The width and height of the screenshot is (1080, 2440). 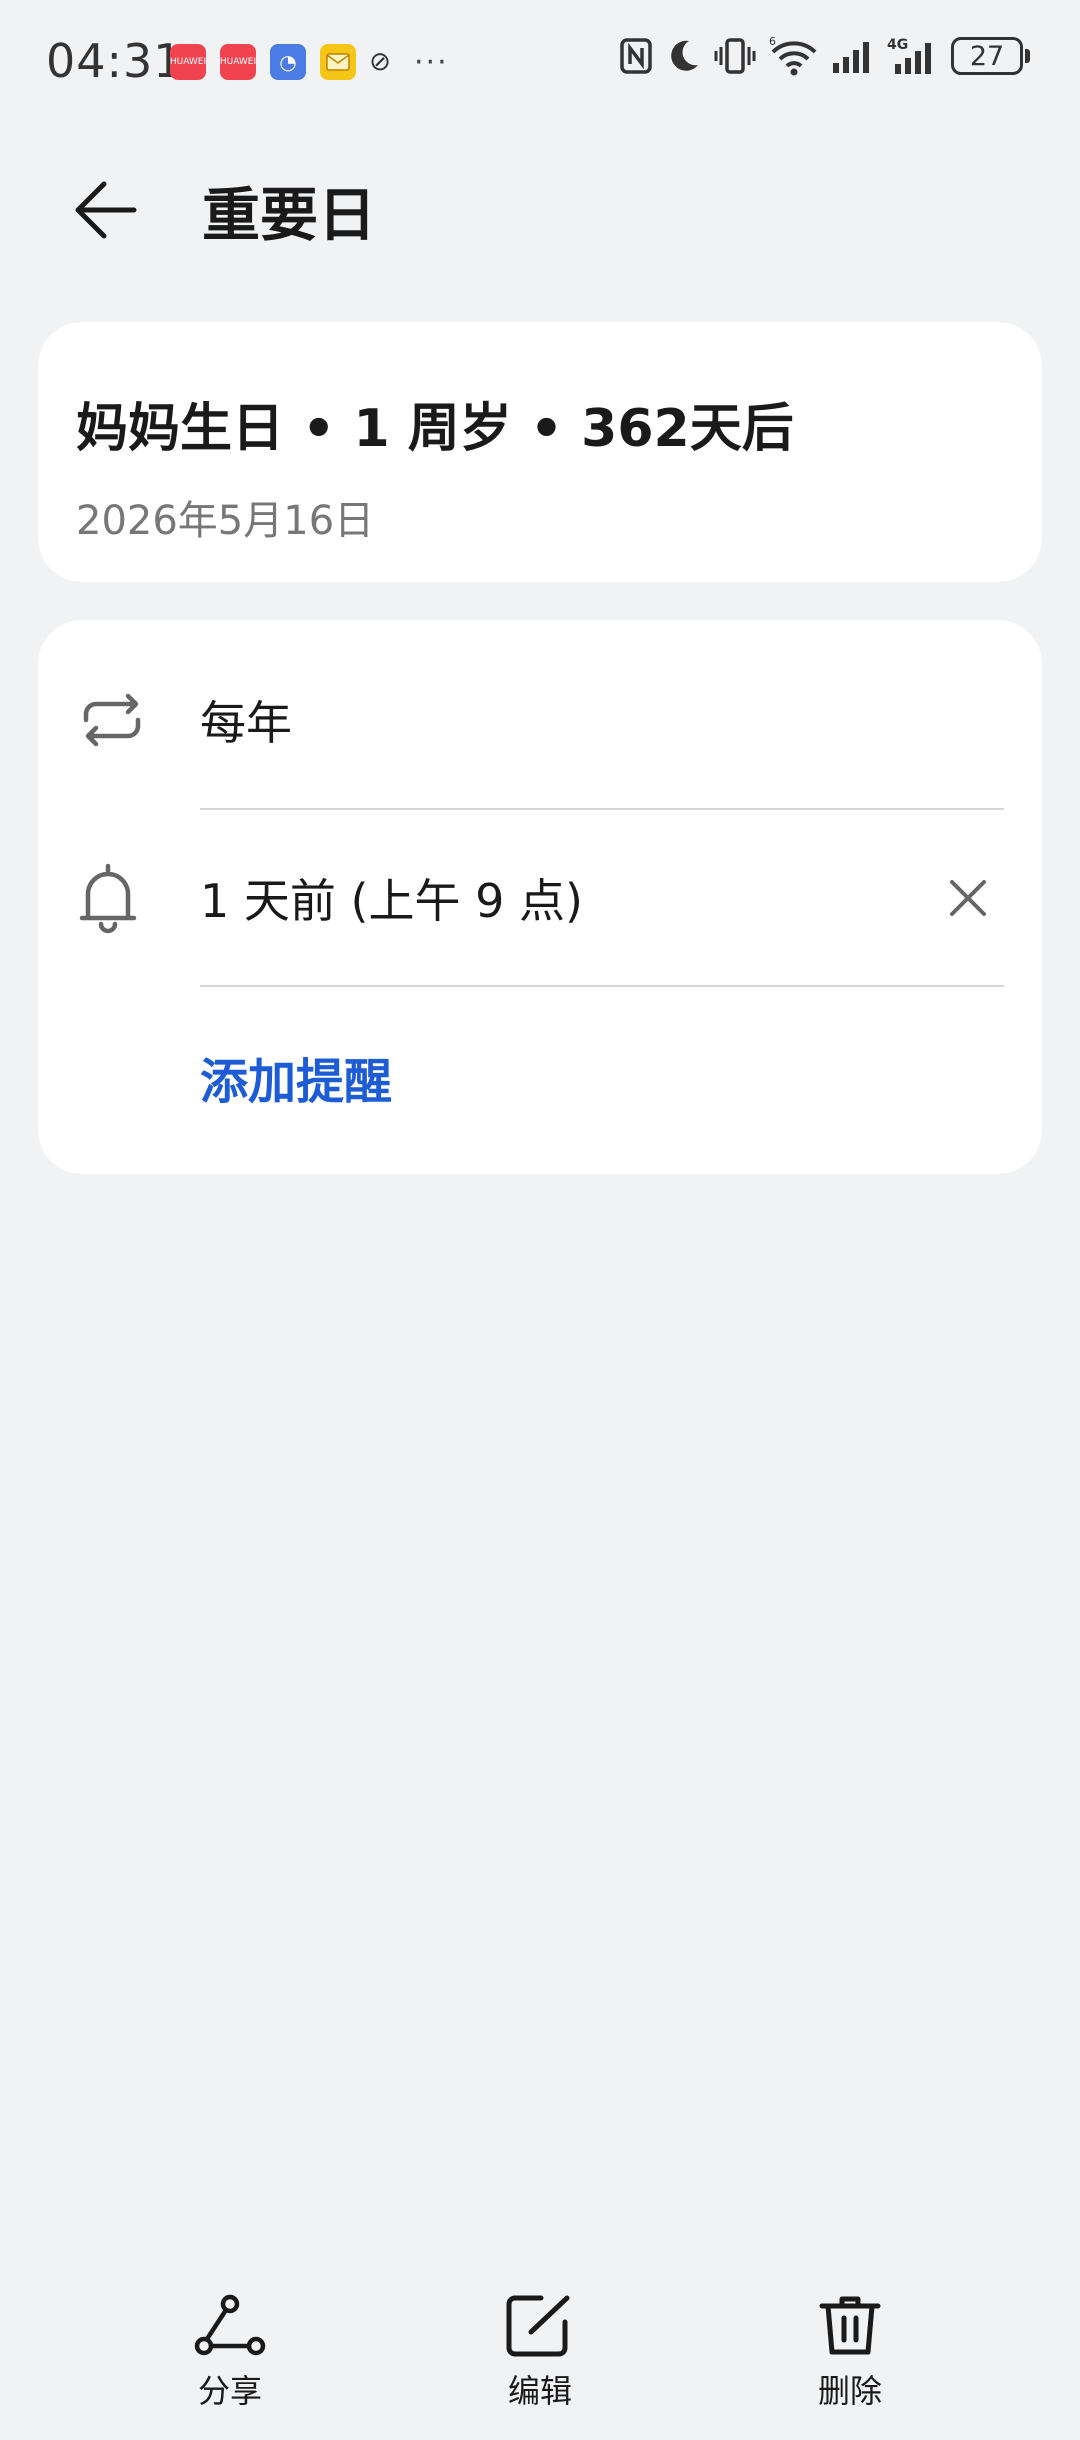 I want to click on moon-icon, so click(x=684, y=55).